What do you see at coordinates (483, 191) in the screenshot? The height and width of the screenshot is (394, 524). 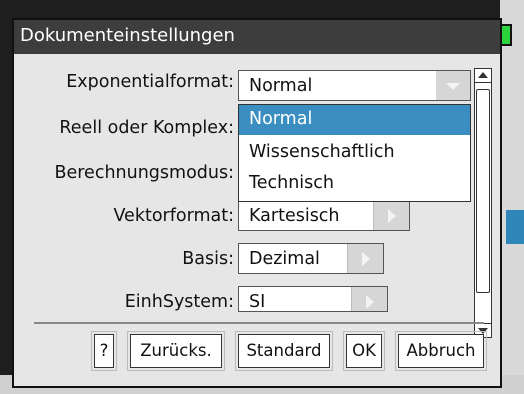 I see `scrollbar-thumb` at bounding box center [483, 191].